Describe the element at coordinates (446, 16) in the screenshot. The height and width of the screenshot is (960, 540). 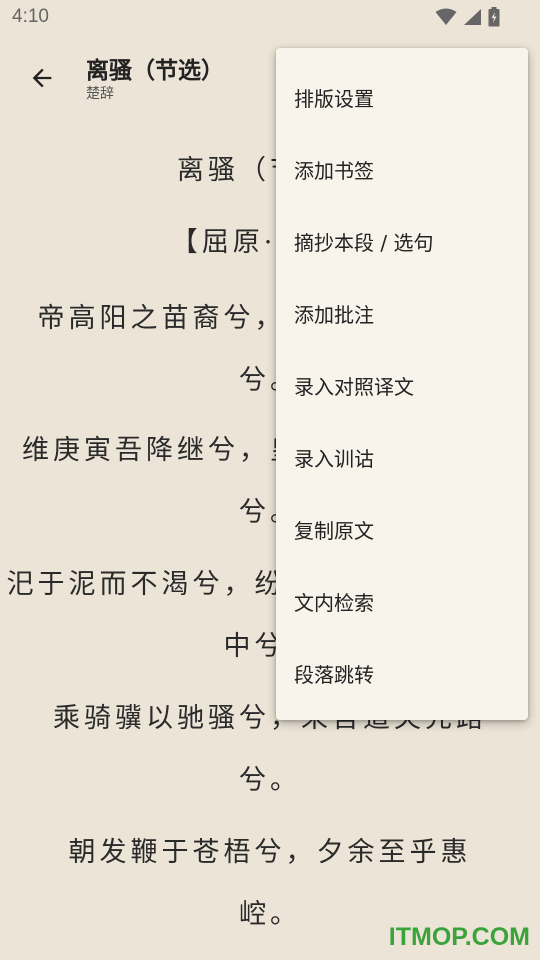
I see `wifi-icon` at that location.